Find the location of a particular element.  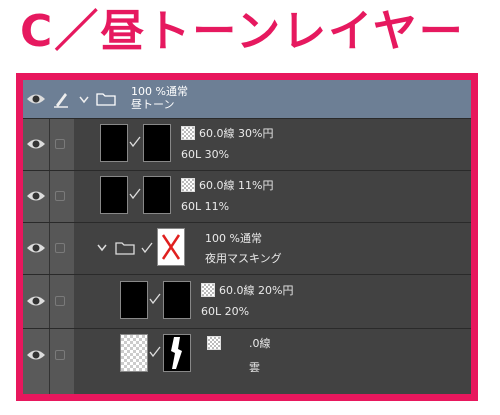

layer-name: 60L 11% is located at coordinates (205, 206).